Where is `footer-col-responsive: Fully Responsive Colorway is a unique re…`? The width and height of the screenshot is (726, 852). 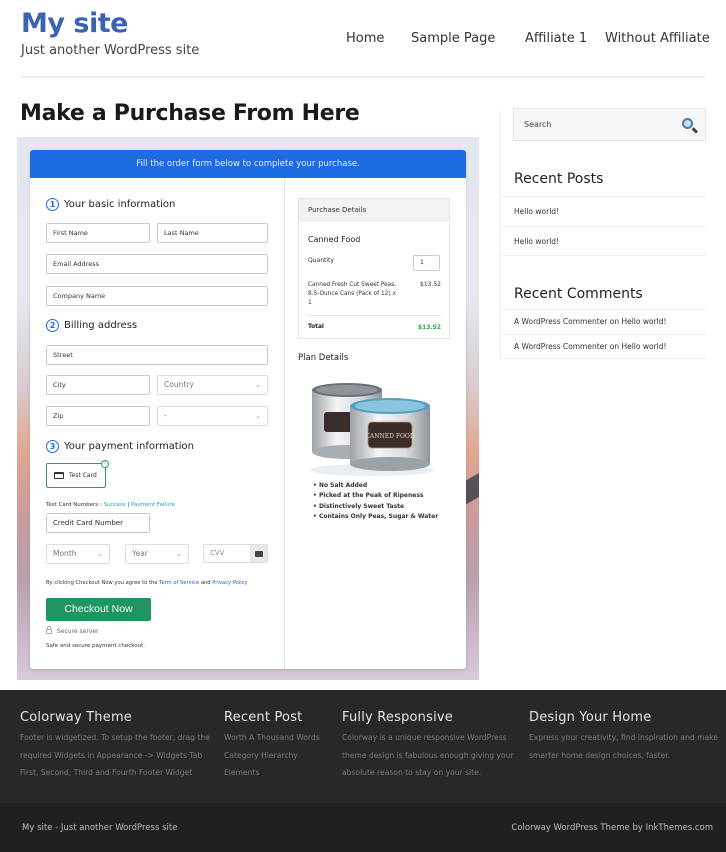 footer-col-responsive: Fully Responsive Colorway is a unique re… is located at coordinates (428, 746).